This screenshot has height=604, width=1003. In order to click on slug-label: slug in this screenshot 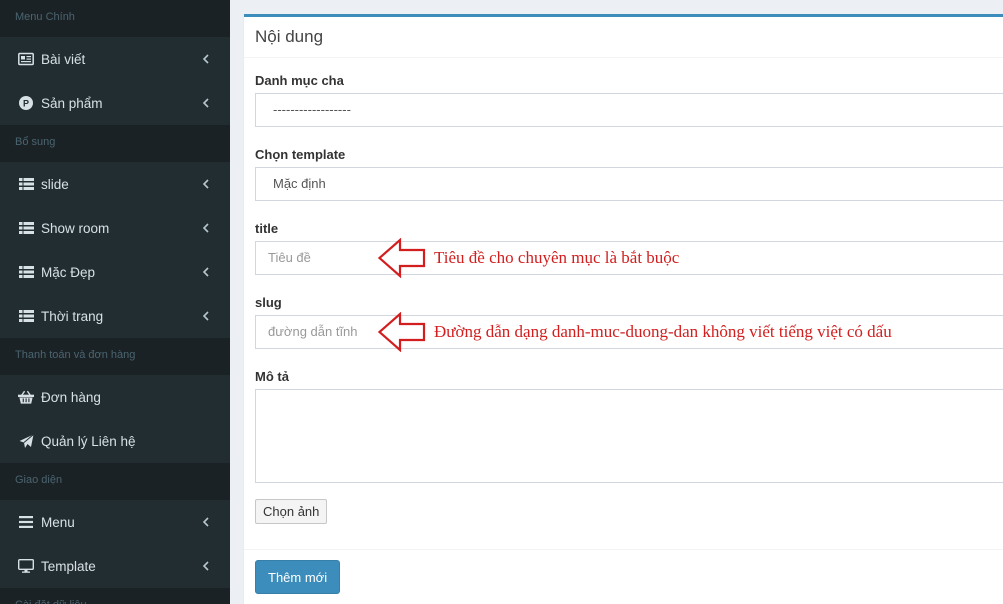, I will do `click(268, 302)`.